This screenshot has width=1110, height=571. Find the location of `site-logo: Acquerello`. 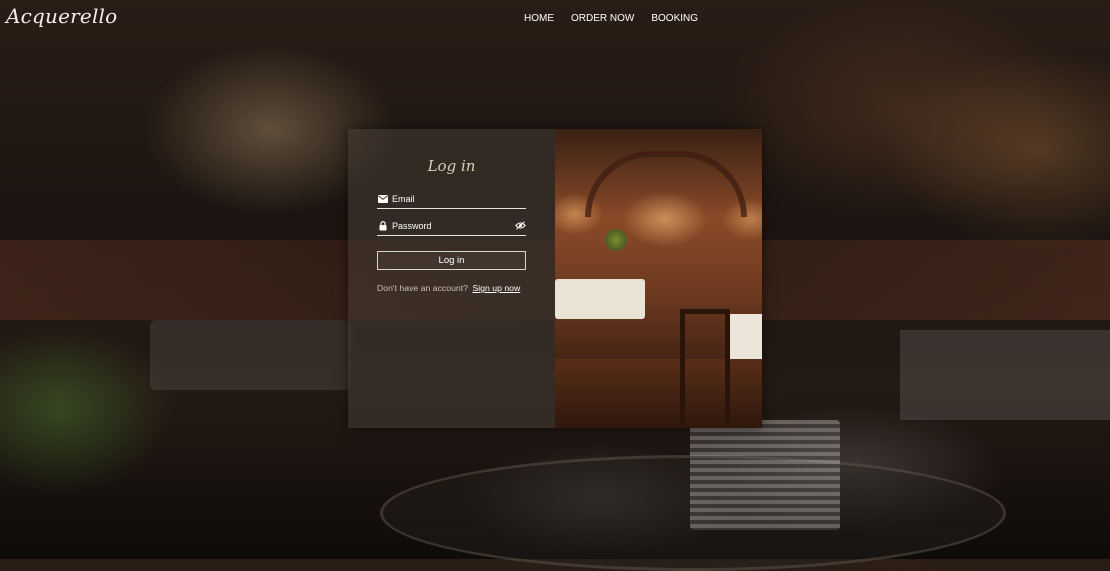

site-logo: Acquerello is located at coordinates (61, 16).